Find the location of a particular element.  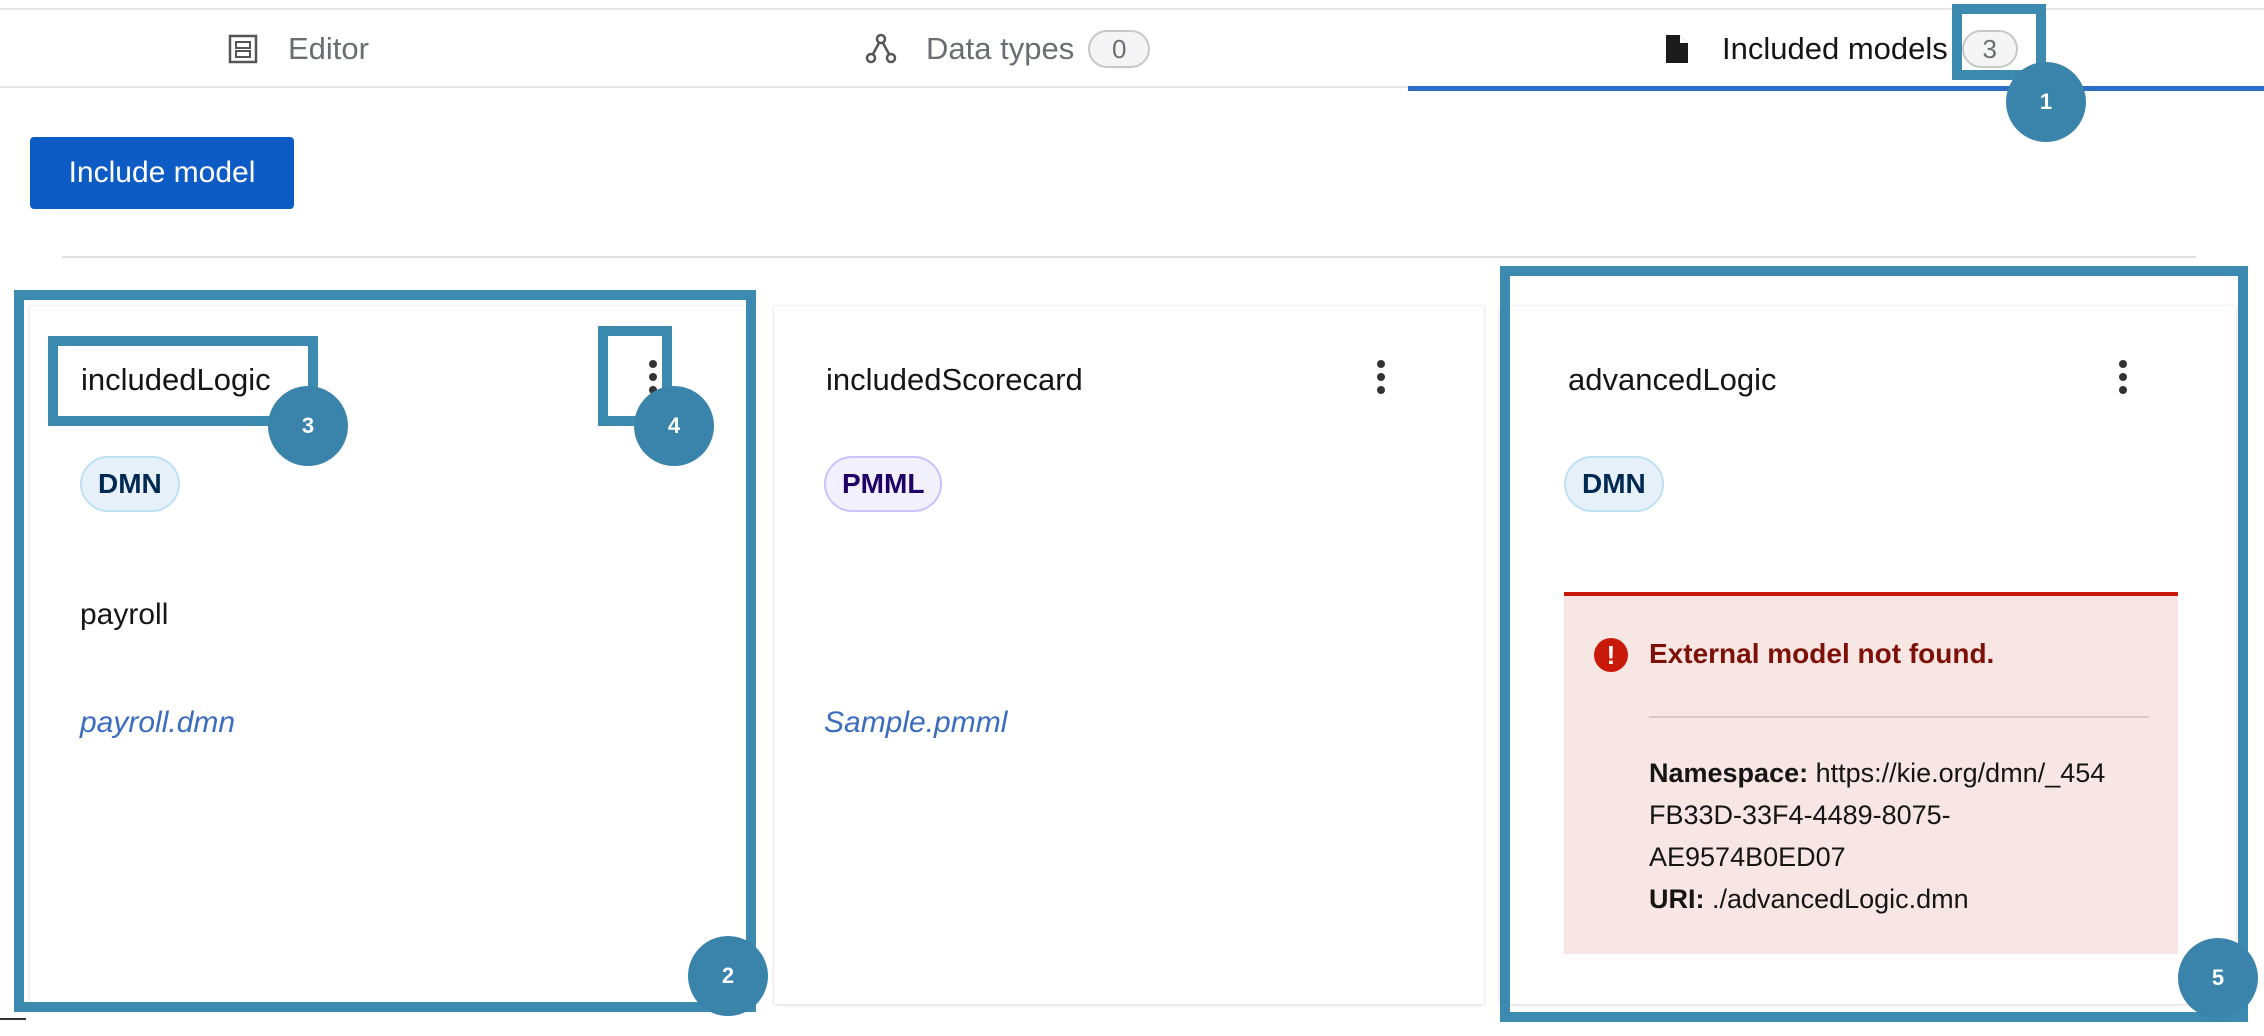

card-title: includedScorecard is located at coordinates (954, 379).